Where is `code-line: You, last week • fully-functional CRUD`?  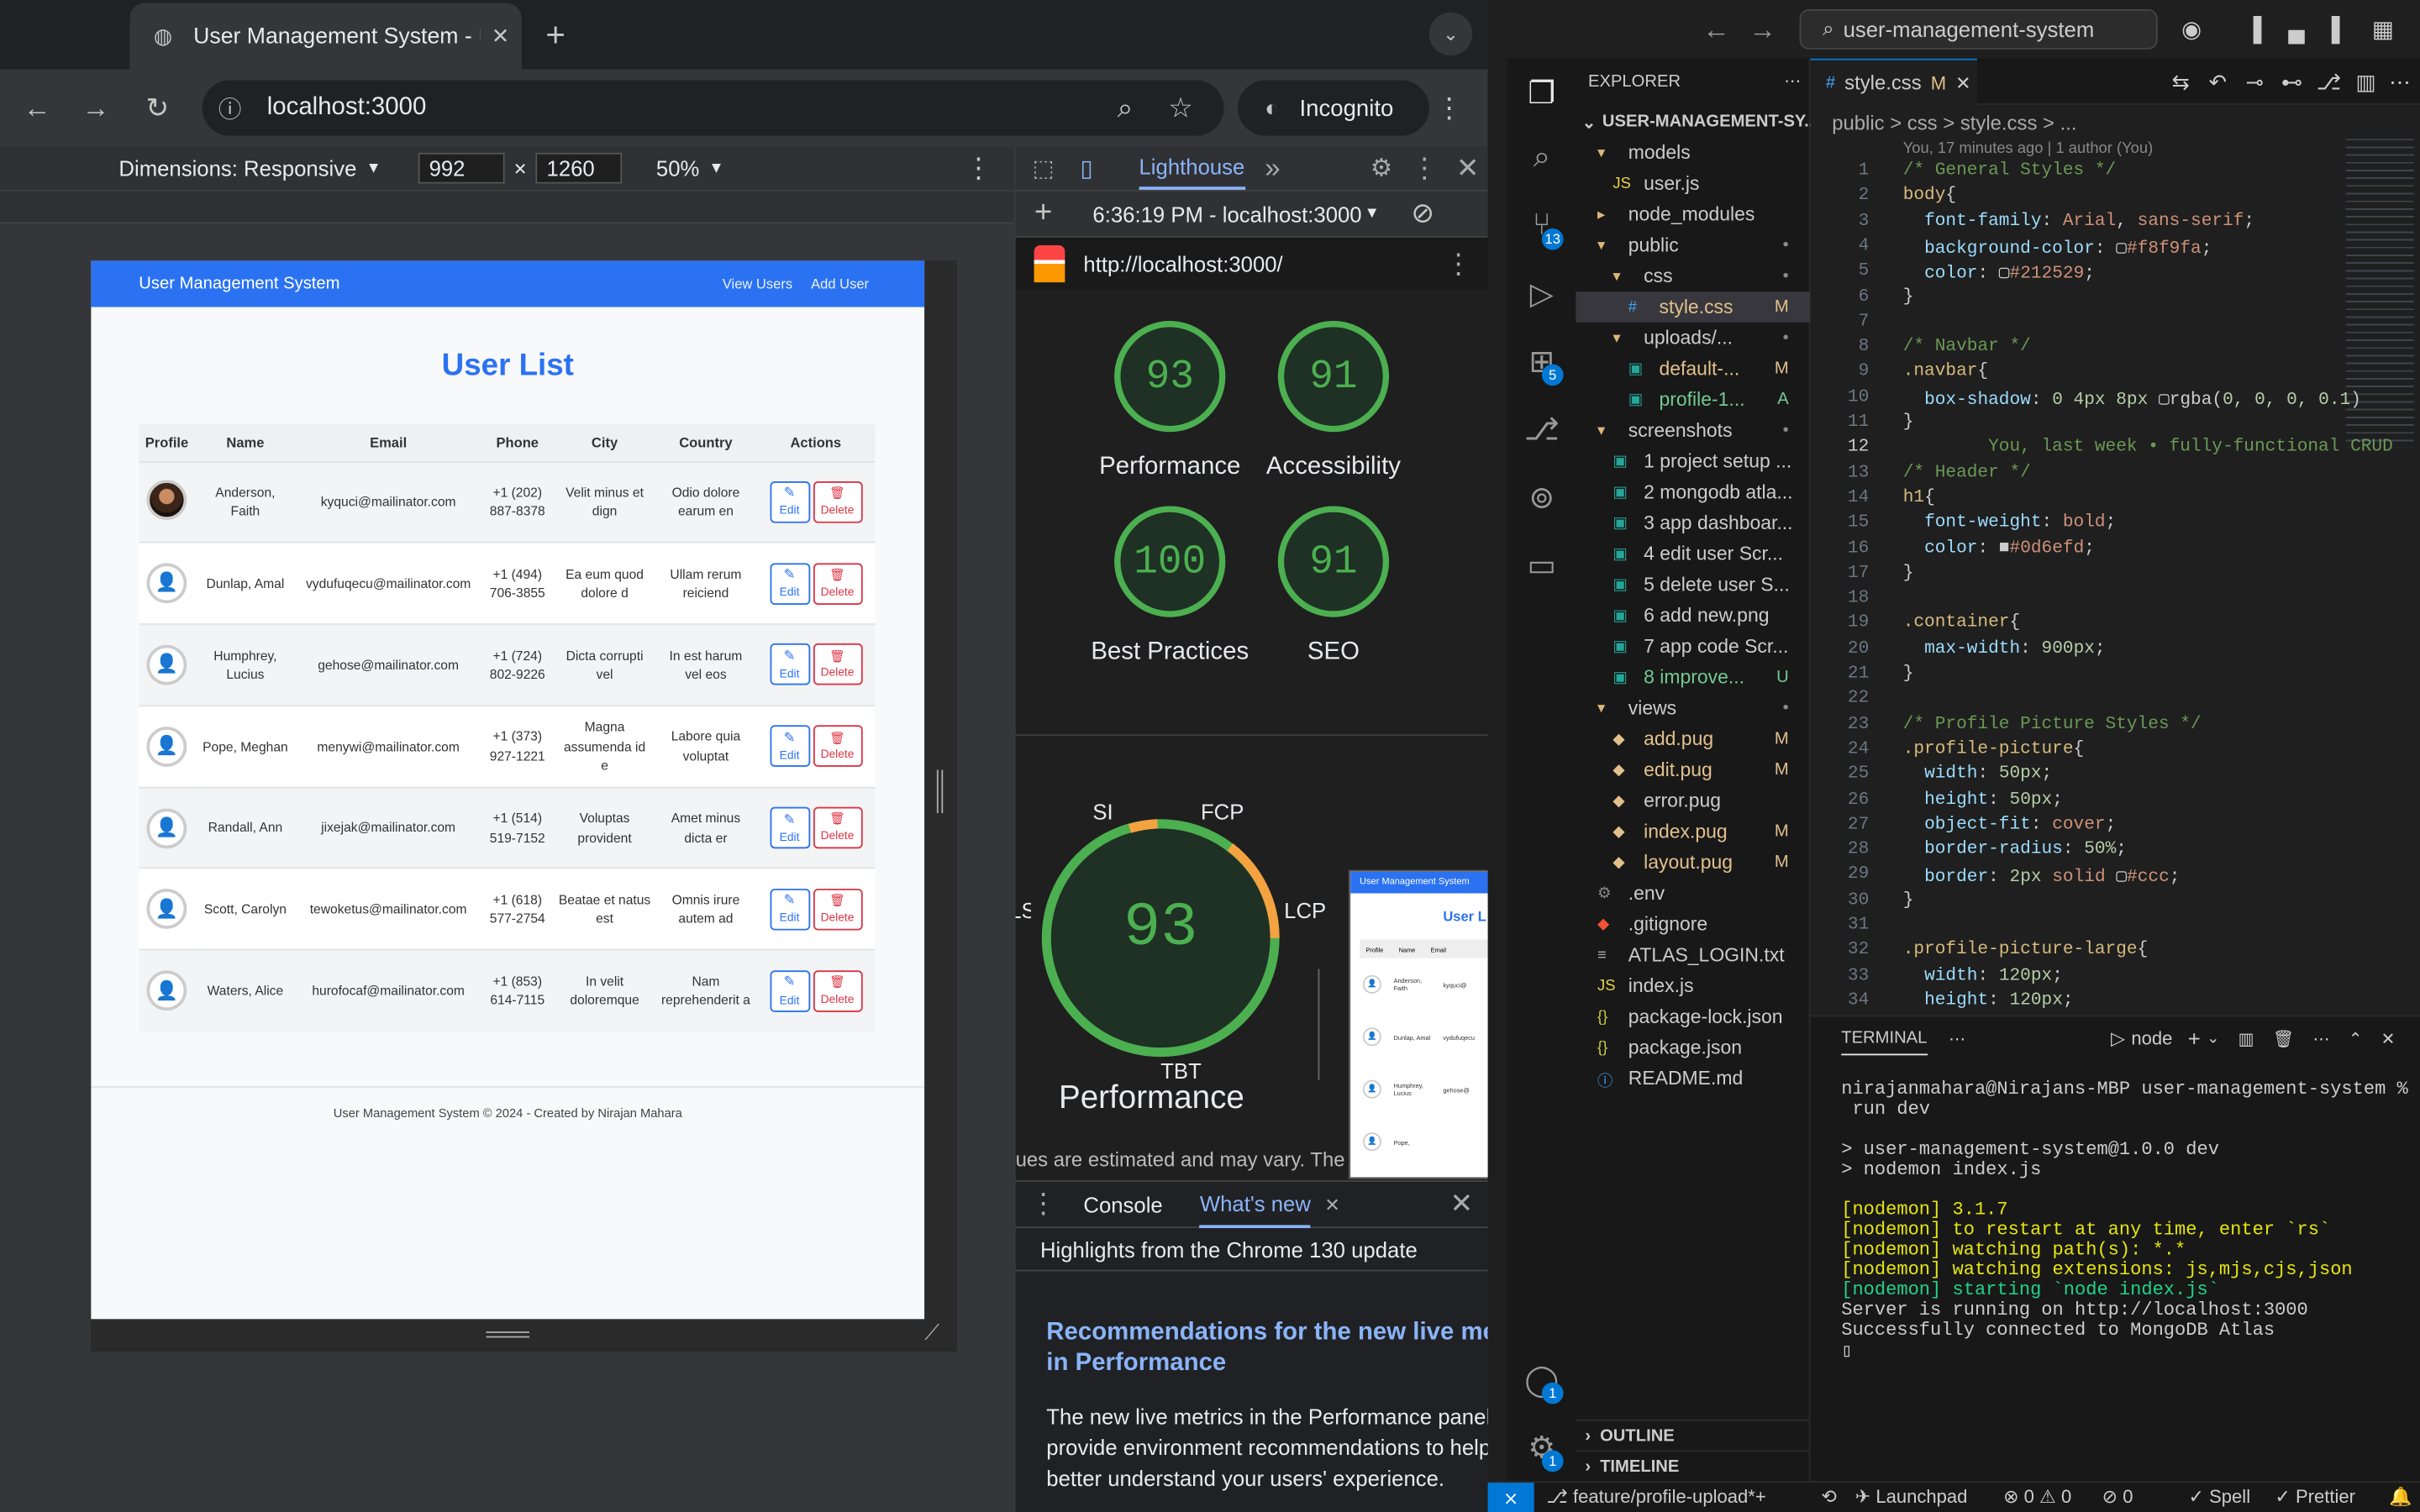
code-line: You, last week • fully-functional CRUD is located at coordinates (2148, 447).